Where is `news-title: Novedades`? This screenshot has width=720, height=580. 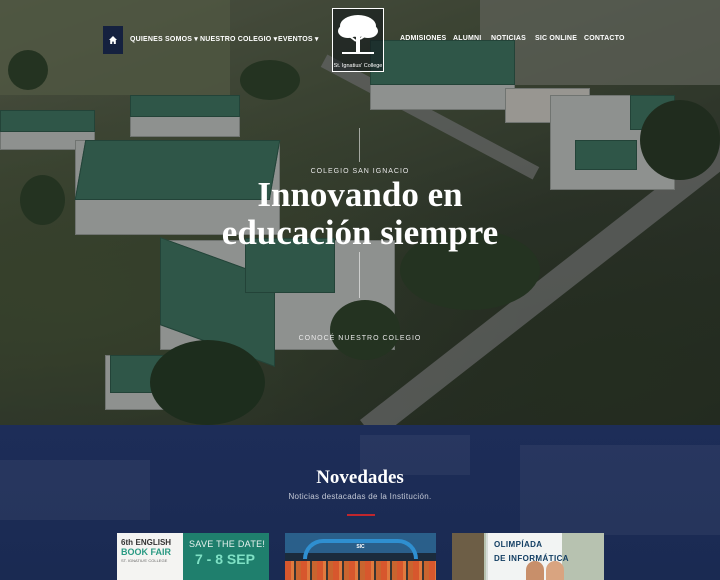
news-title: Novedades is located at coordinates (360, 477).